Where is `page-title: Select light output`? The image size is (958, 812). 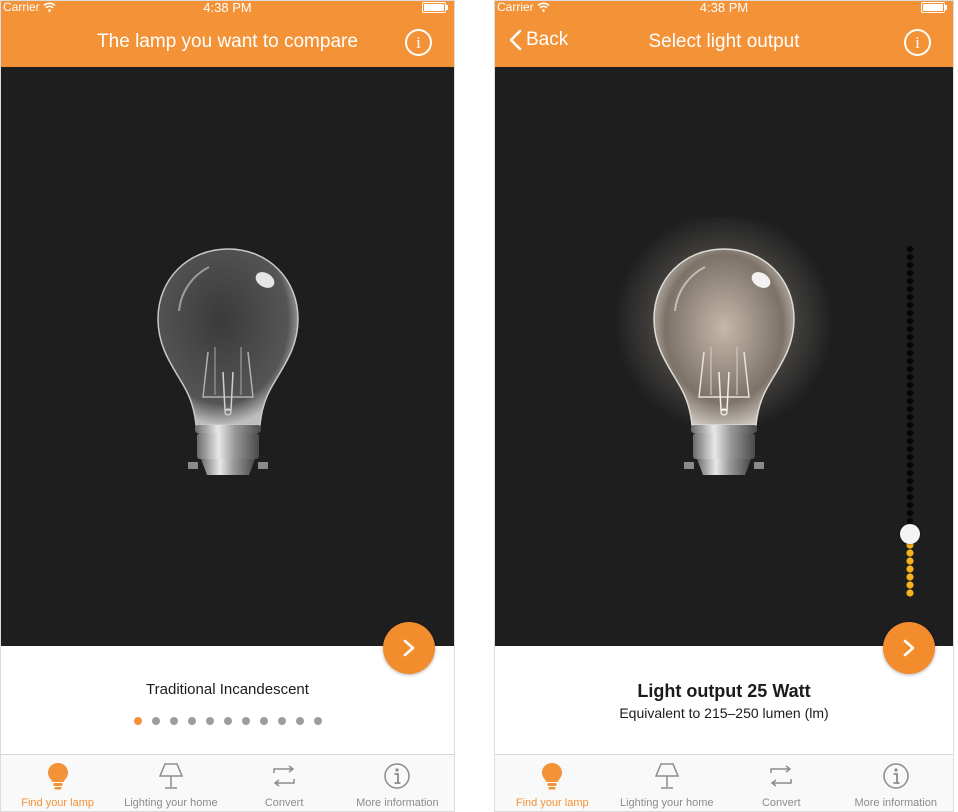
page-title: Select light output is located at coordinates (724, 41).